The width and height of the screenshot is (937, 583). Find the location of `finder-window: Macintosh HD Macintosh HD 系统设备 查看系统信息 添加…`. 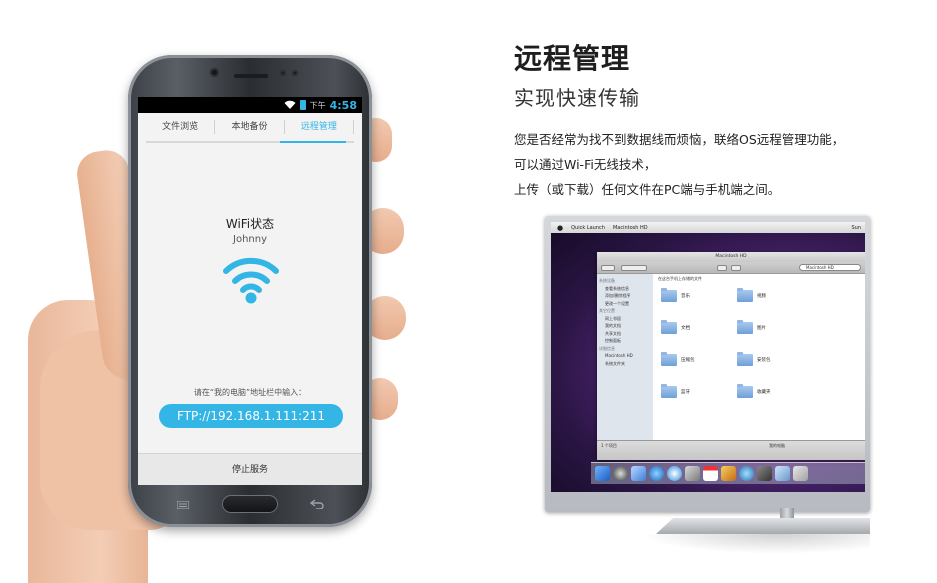

finder-window: Macintosh HD Macintosh HD 系统设备 查看系统信息 添加… is located at coordinates (731, 356).